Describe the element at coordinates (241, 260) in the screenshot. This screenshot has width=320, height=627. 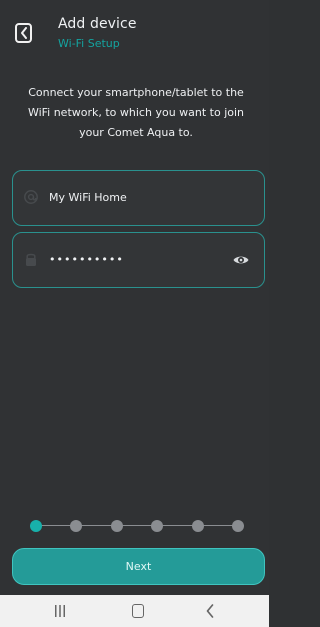
I see `eye-icon` at that location.